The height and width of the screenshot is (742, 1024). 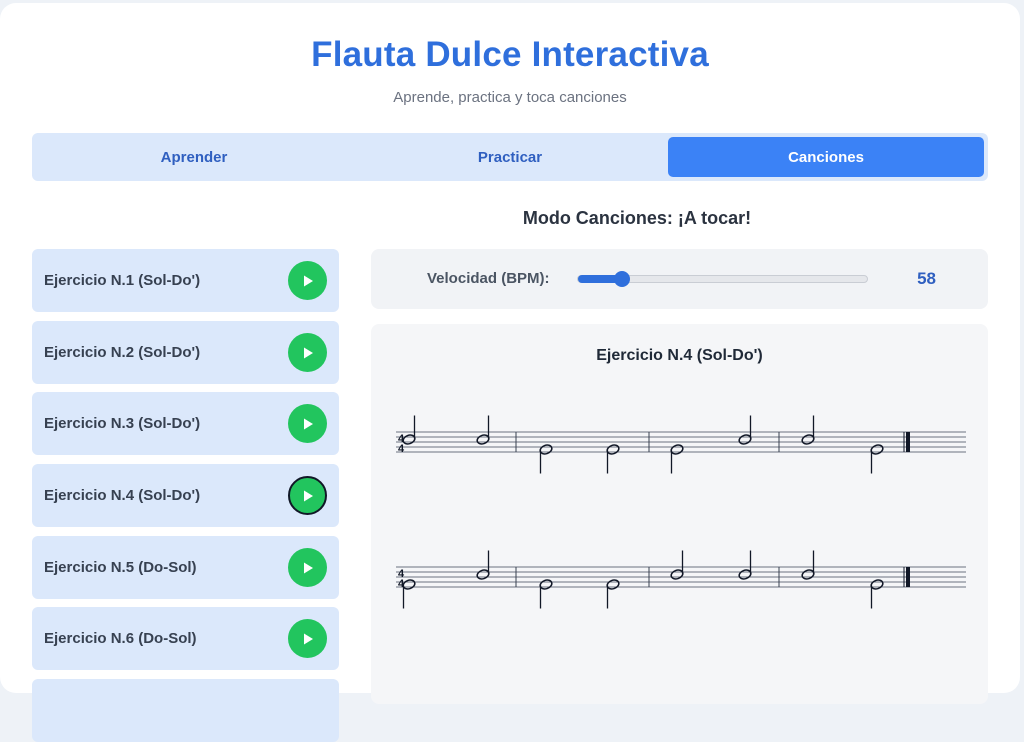 I want to click on speed-value: 58, so click(x=926, y=278).